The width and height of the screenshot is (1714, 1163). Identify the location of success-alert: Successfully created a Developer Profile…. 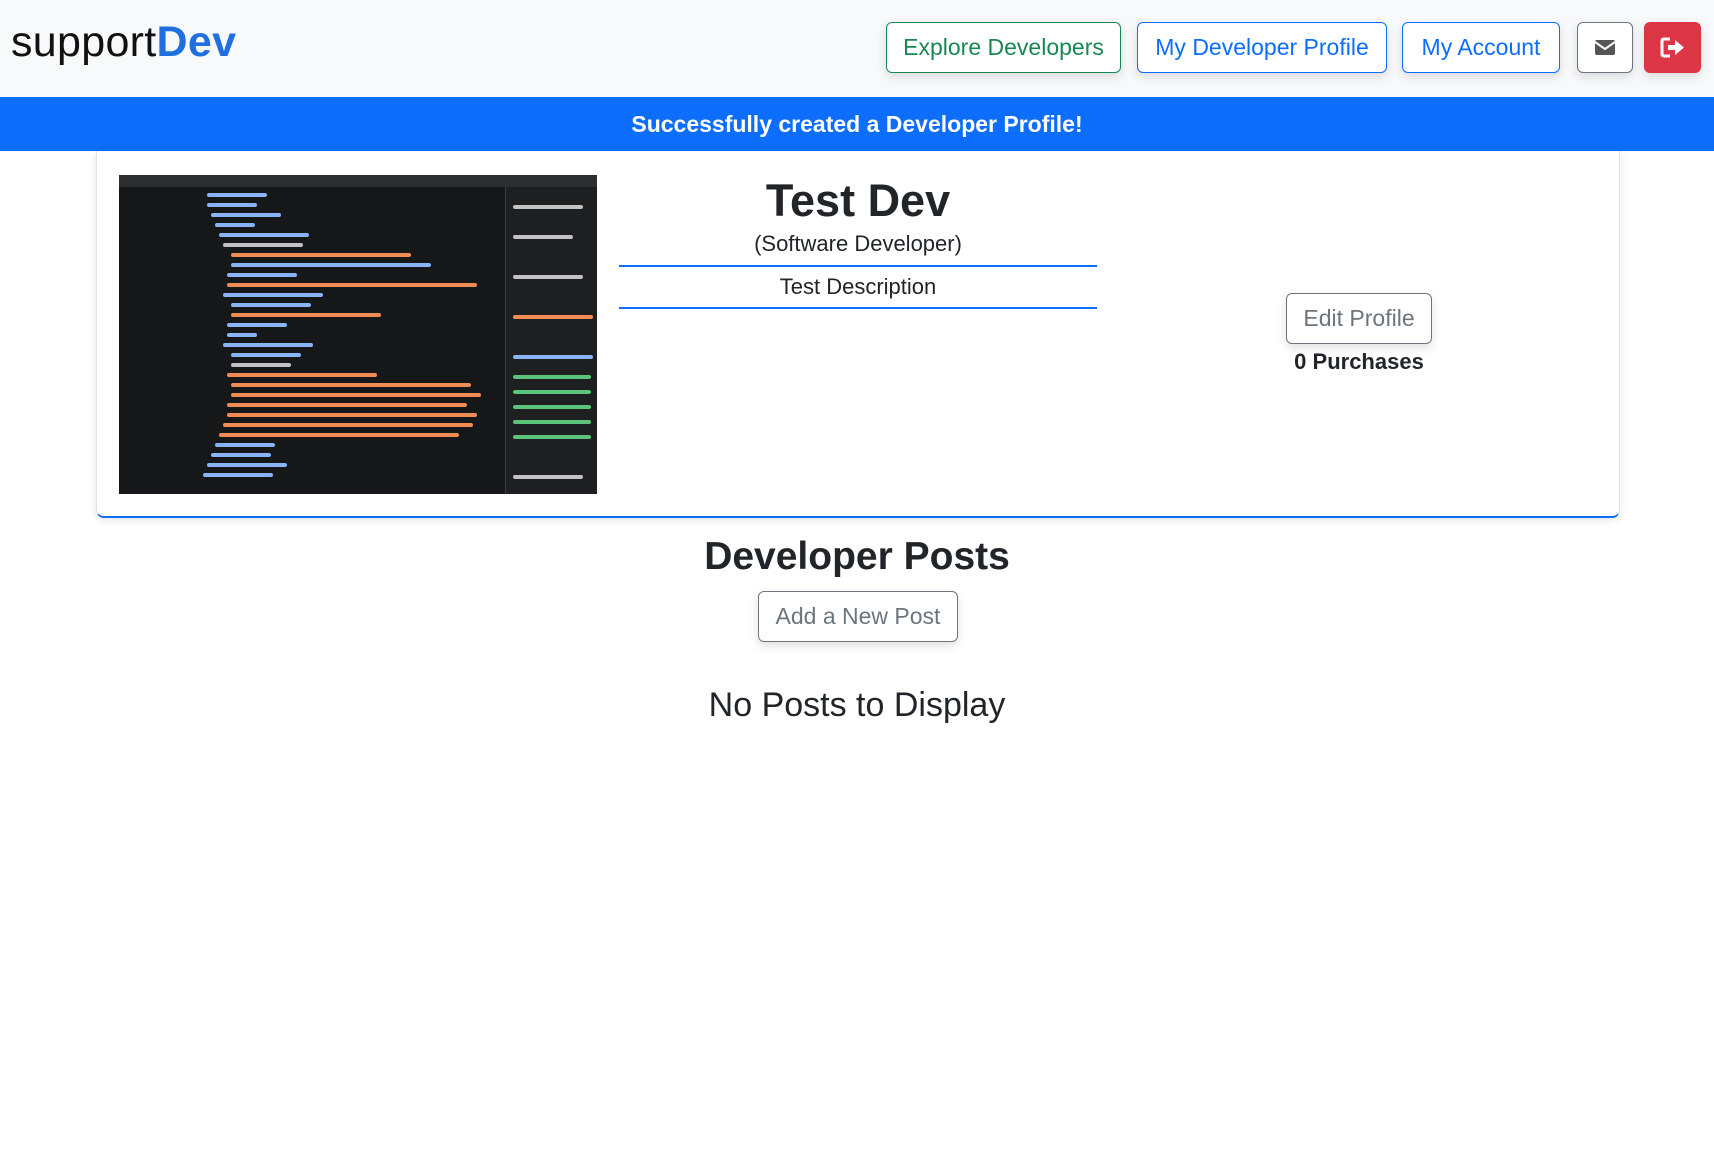
(857, 124).